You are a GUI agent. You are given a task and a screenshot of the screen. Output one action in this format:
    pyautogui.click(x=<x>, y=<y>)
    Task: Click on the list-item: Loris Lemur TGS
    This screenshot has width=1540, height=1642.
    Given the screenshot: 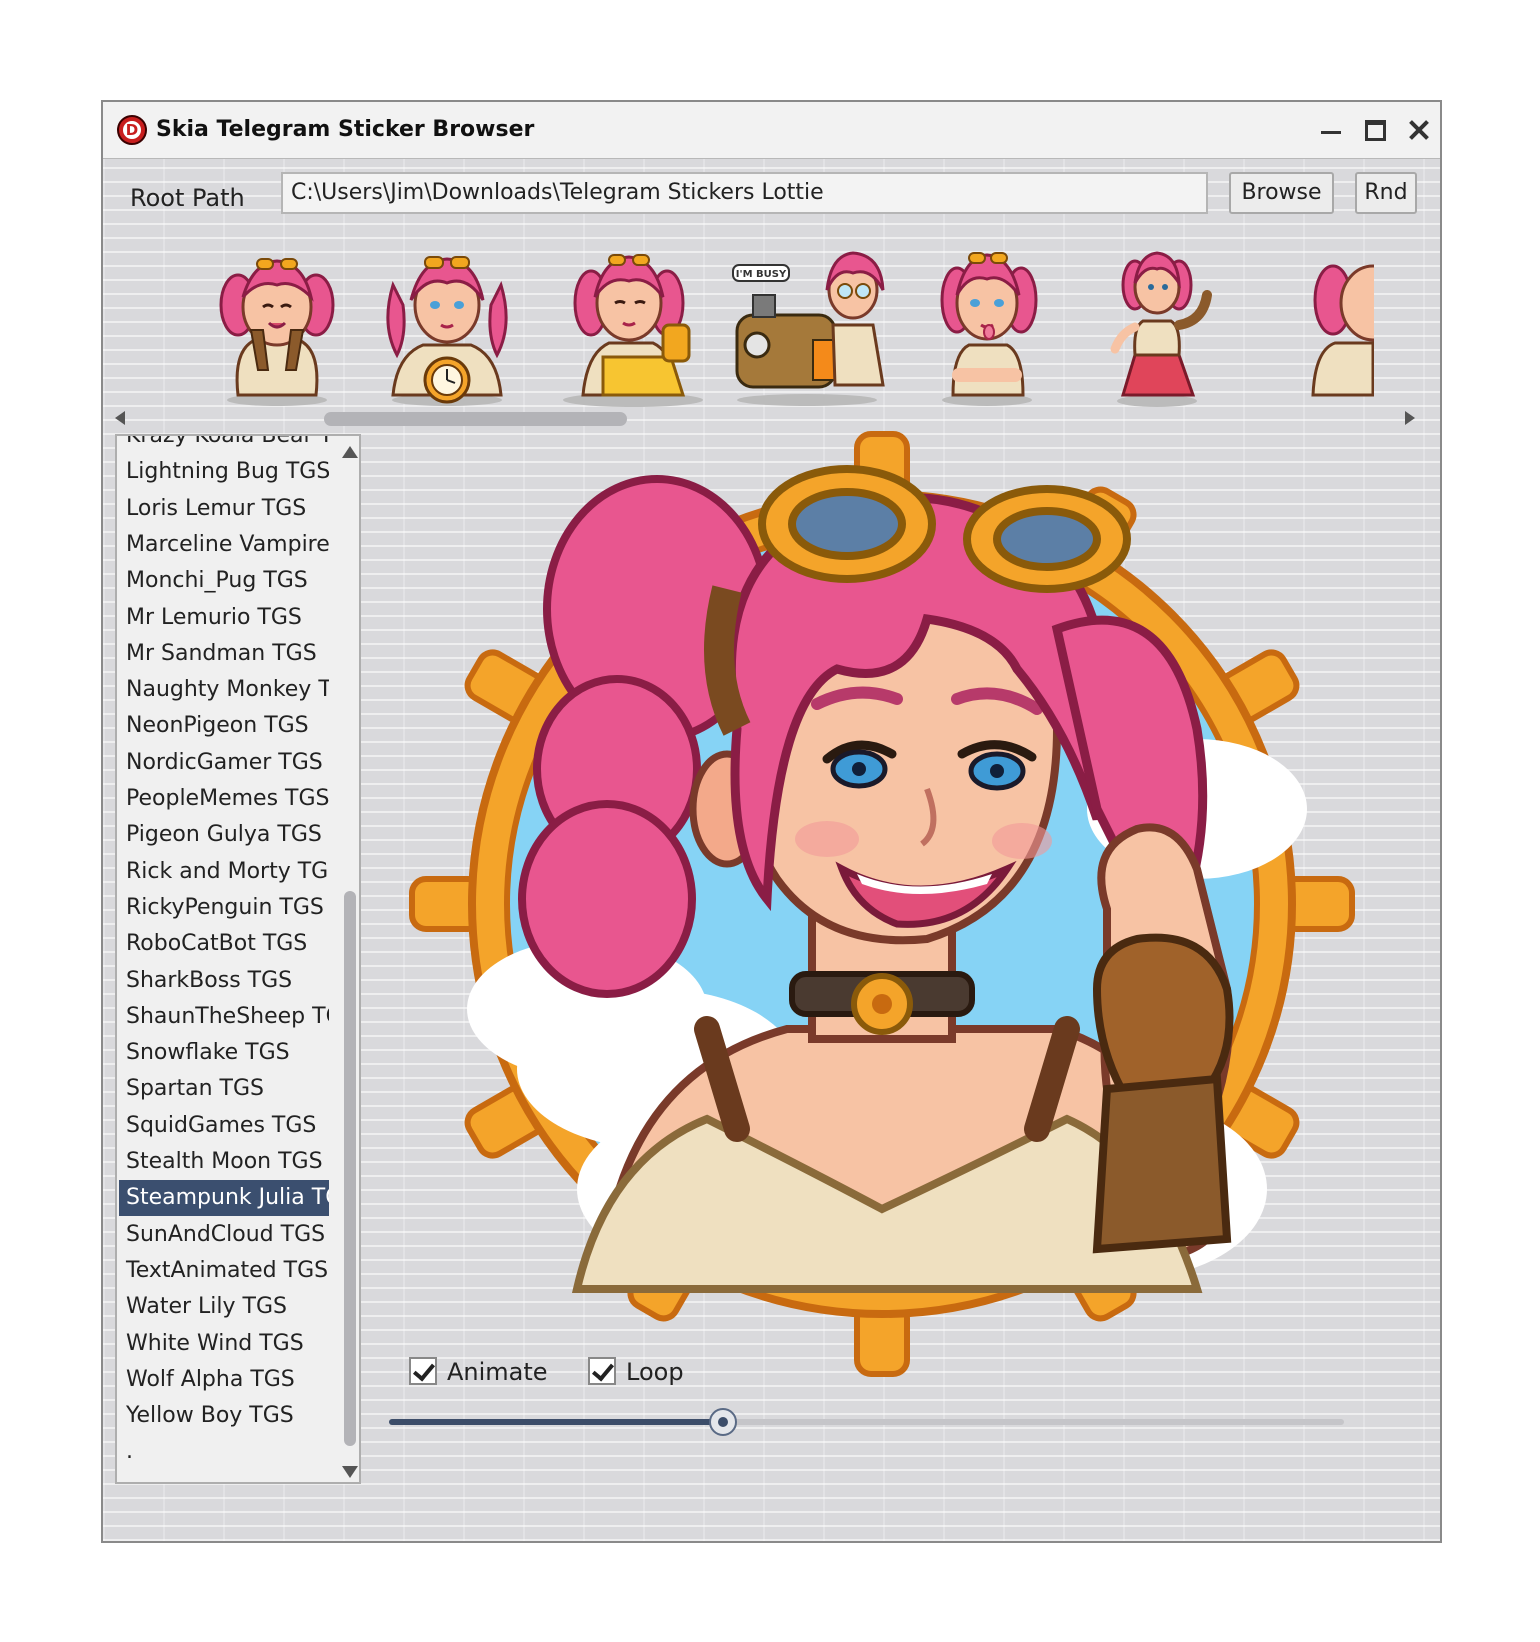 What is the action you would take?
    pyautogui.click(x=224, y=509)
    